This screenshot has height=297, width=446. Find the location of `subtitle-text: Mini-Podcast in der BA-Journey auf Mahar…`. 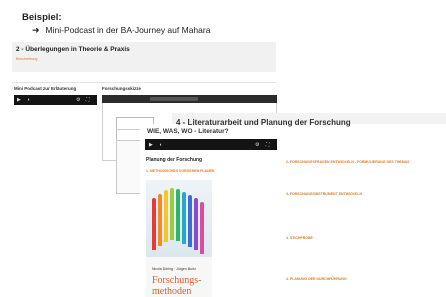

subtitle-text: Mini-Podcast in der BA-Journey auf Mahar… is located at coordinates (128, 30).